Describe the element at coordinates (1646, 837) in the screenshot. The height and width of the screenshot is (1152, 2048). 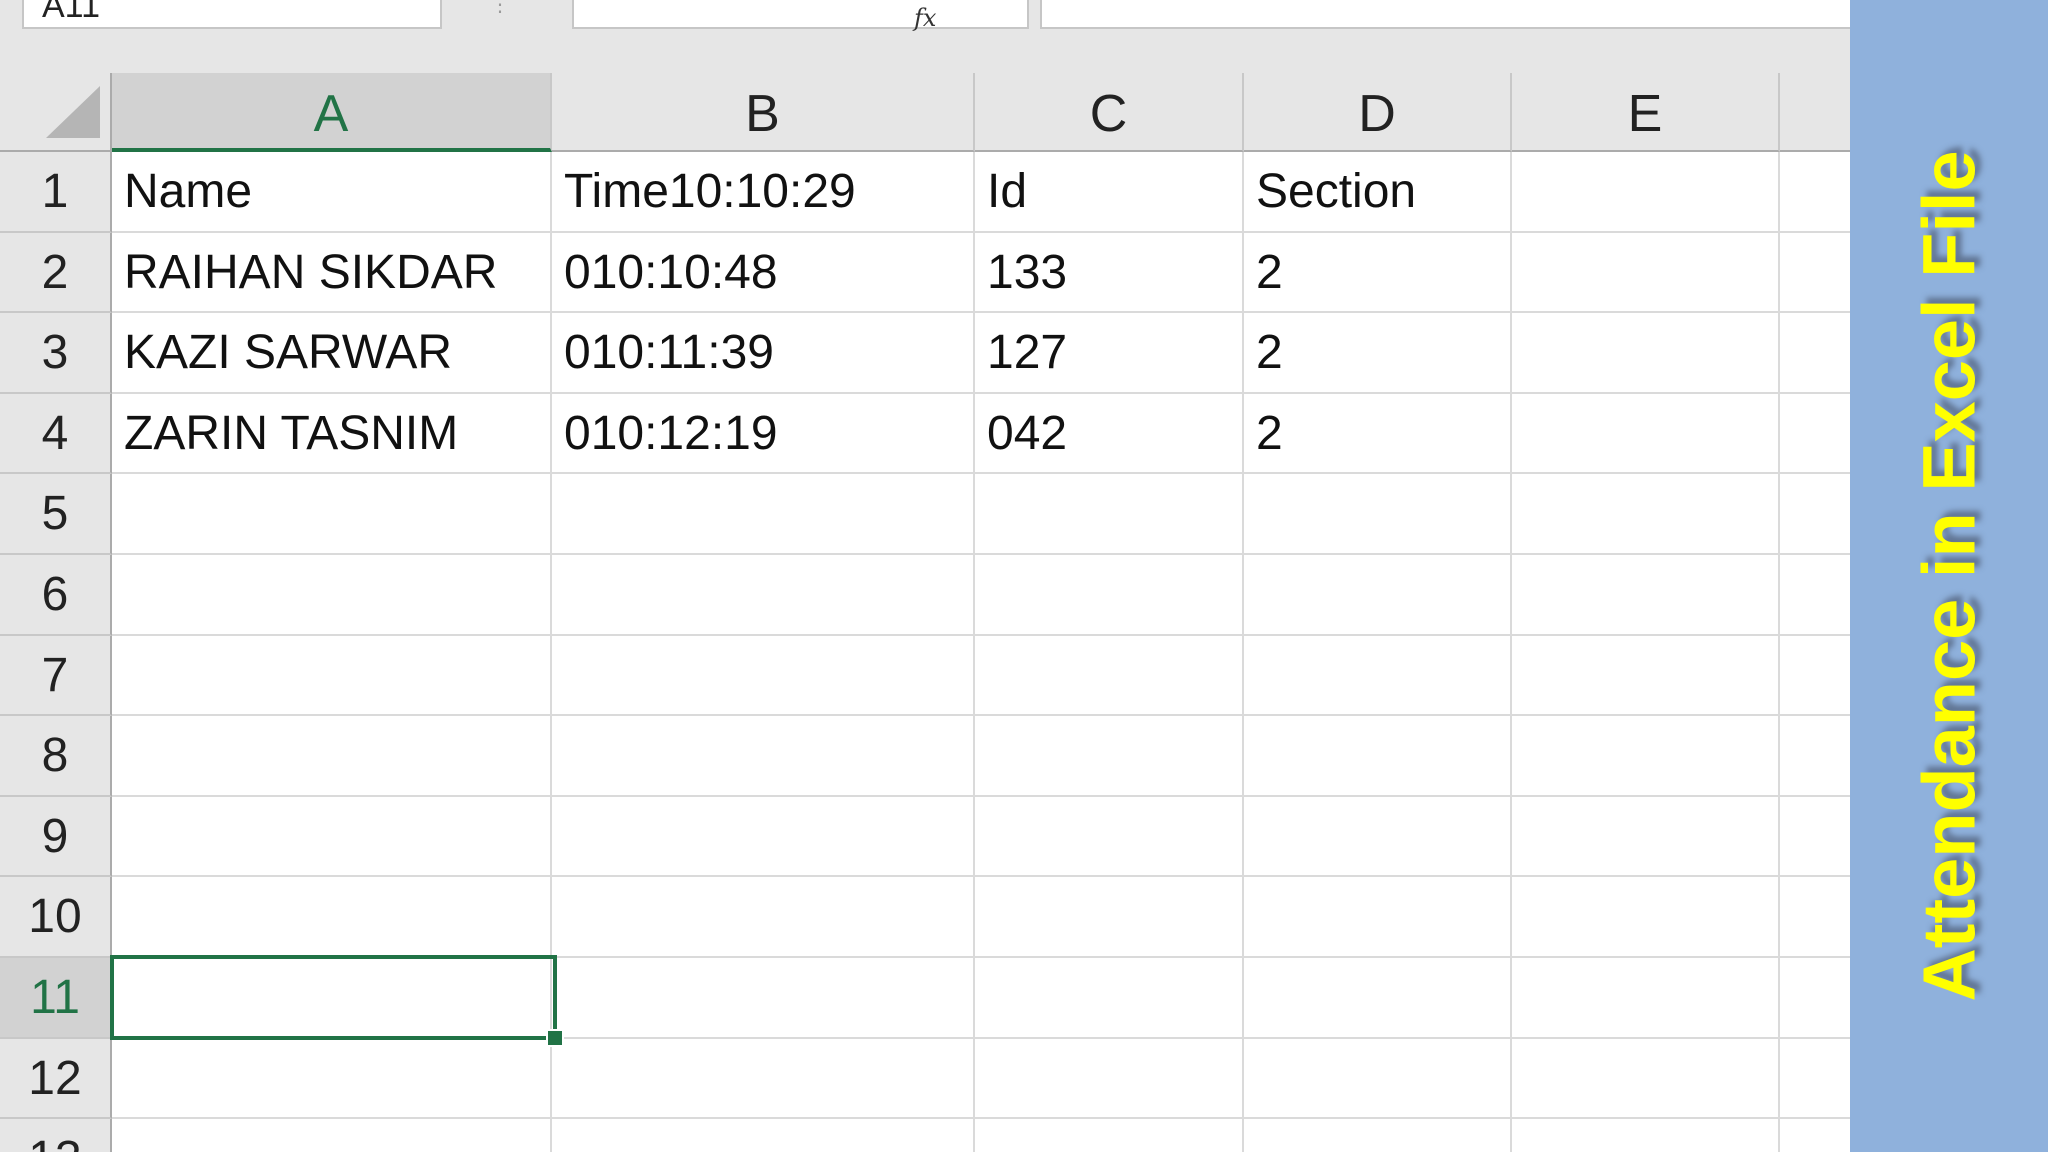
I see `cell-e9` at that location.